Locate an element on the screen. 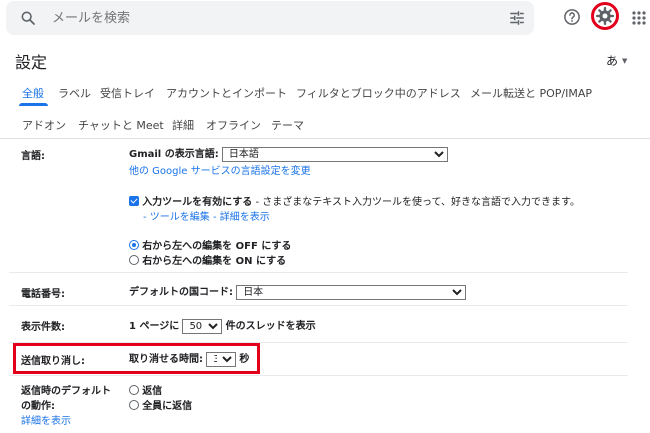 The height and width of the screenshot is (433, 650). tab-offline: オフライン is located at coordinates (233, 125).